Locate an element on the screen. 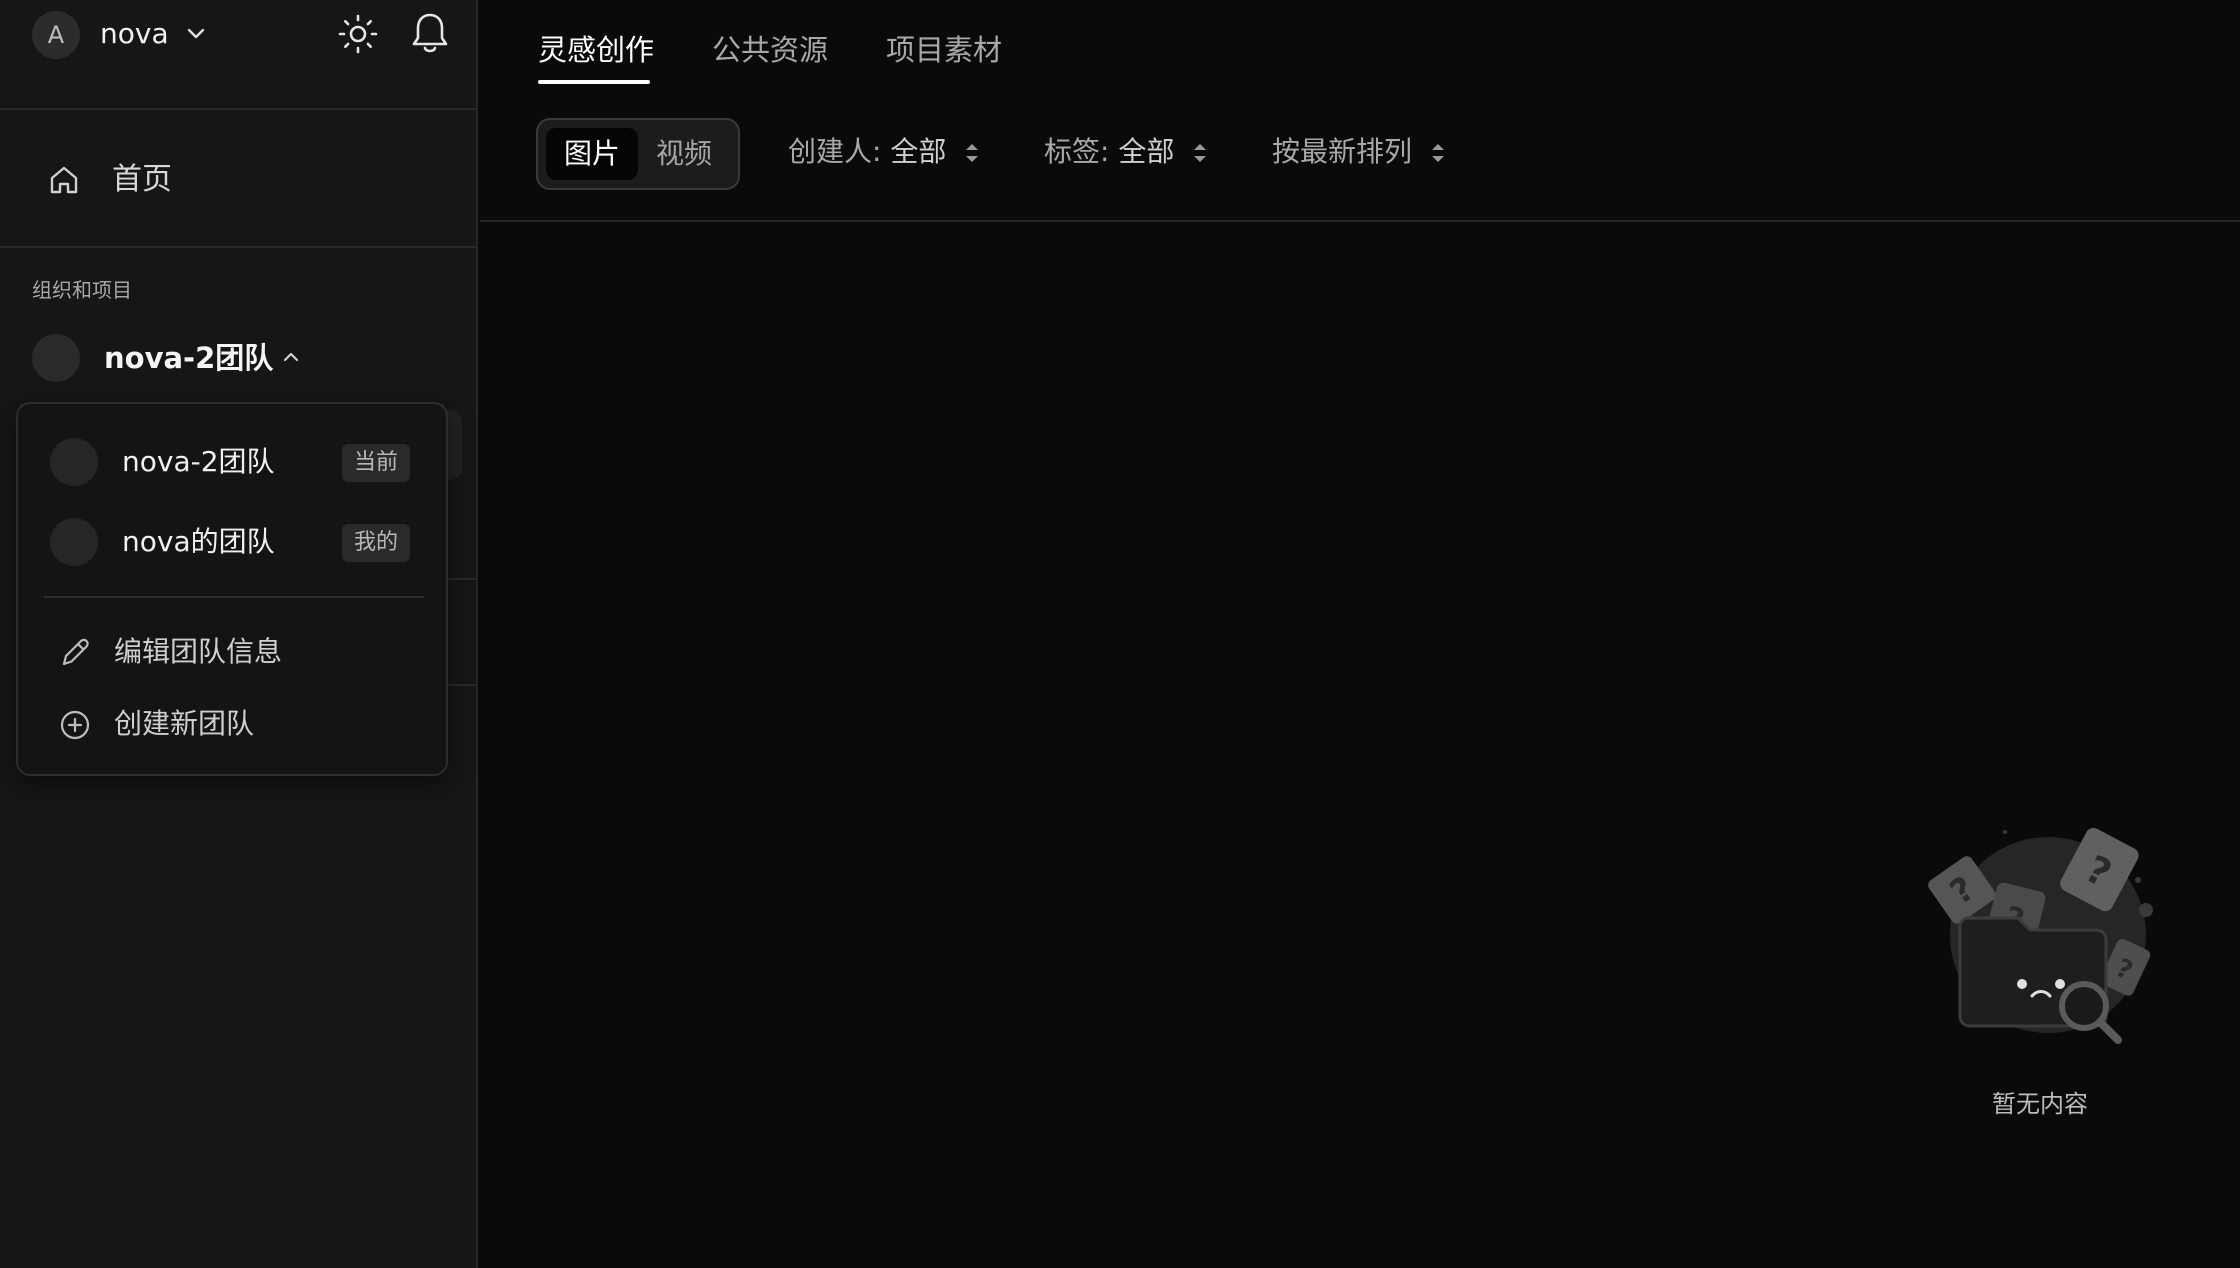 The width and height of the screenshot is (2240, 1268). media-type-toggle: 图片 视频 is located at coordinates (638, 154).